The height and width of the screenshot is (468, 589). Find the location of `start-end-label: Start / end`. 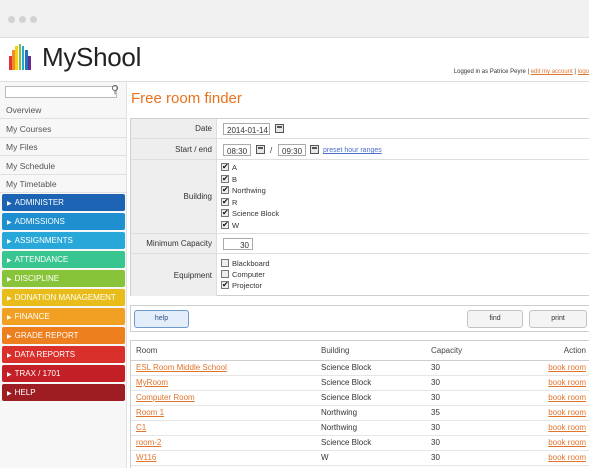

start-end-label: Start / end is located at coordinates (174, 149).